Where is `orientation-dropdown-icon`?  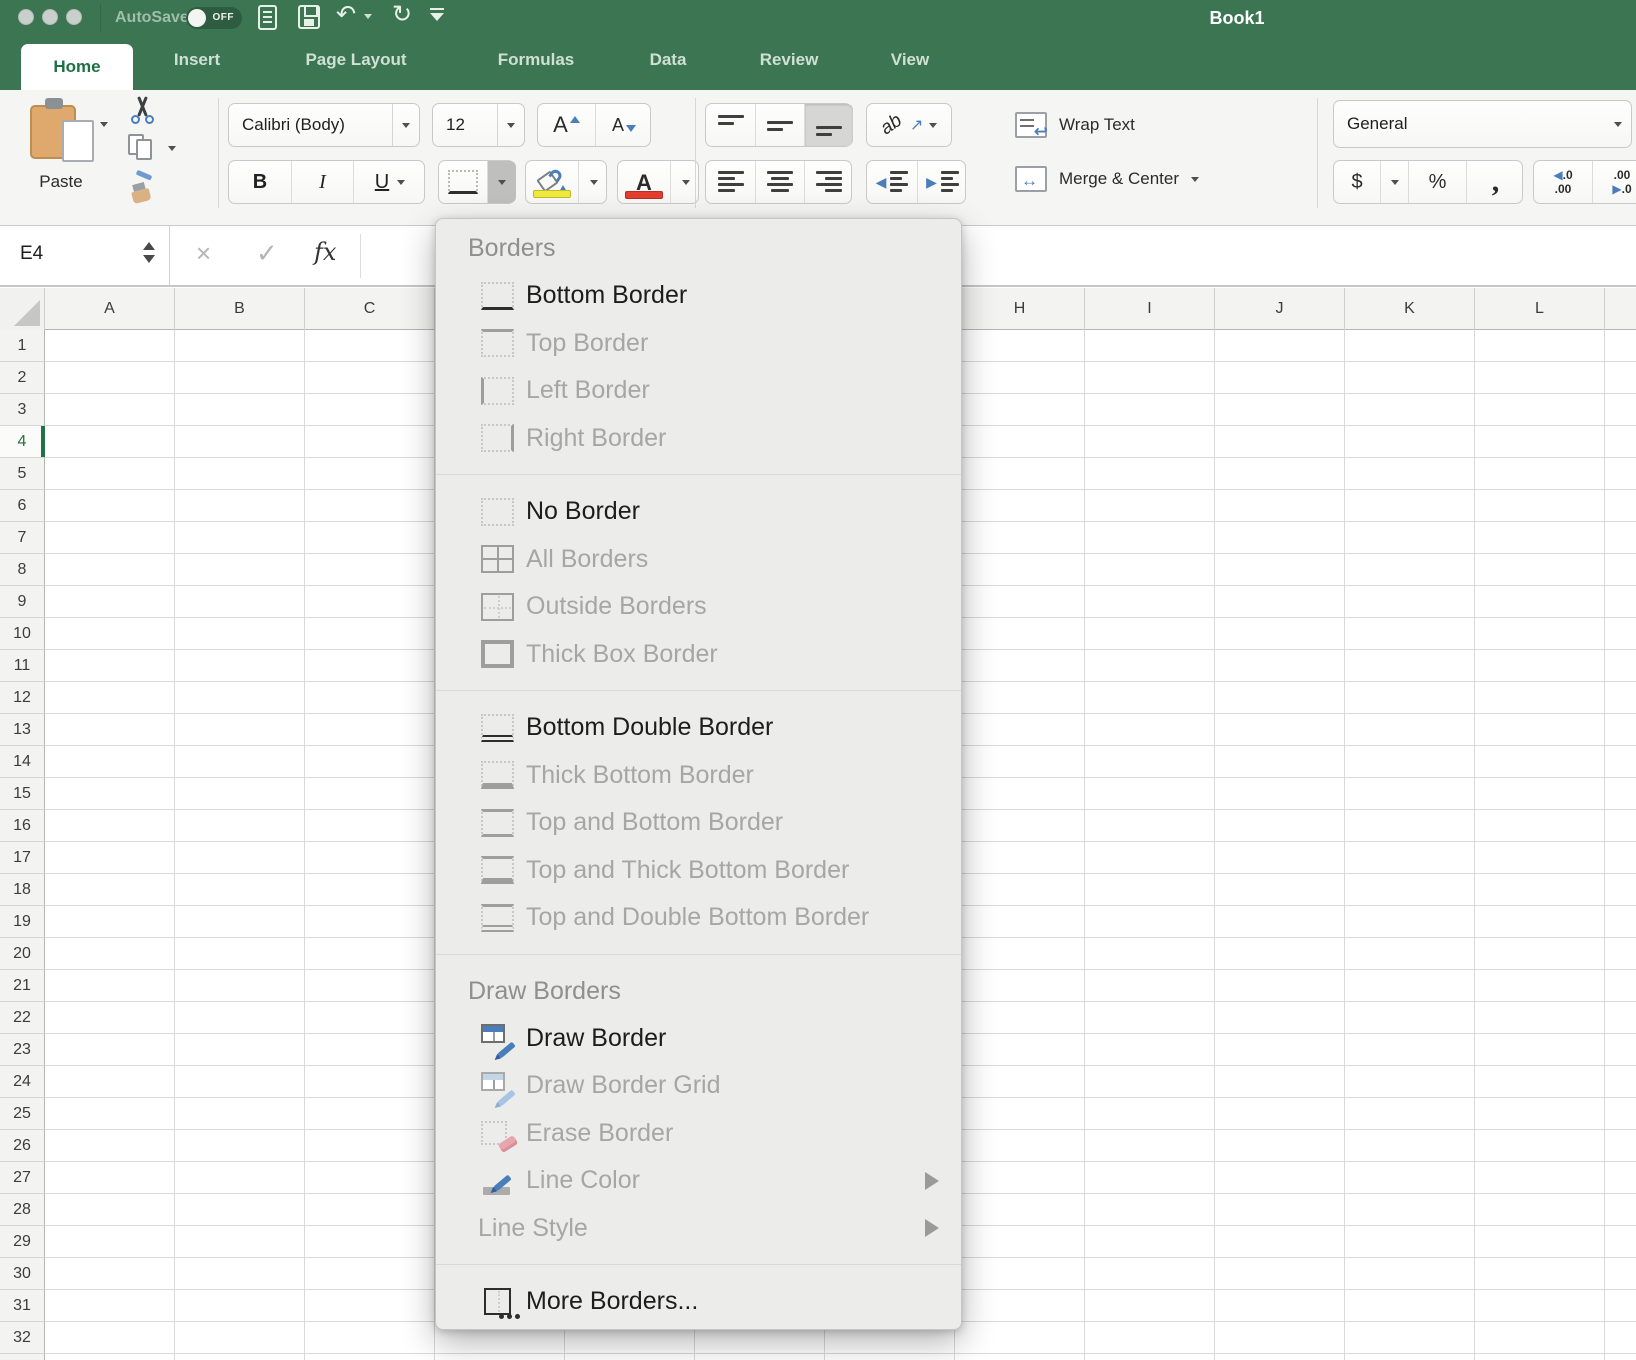
orientation-dropdown-icon is located at coordinates (933, 125).